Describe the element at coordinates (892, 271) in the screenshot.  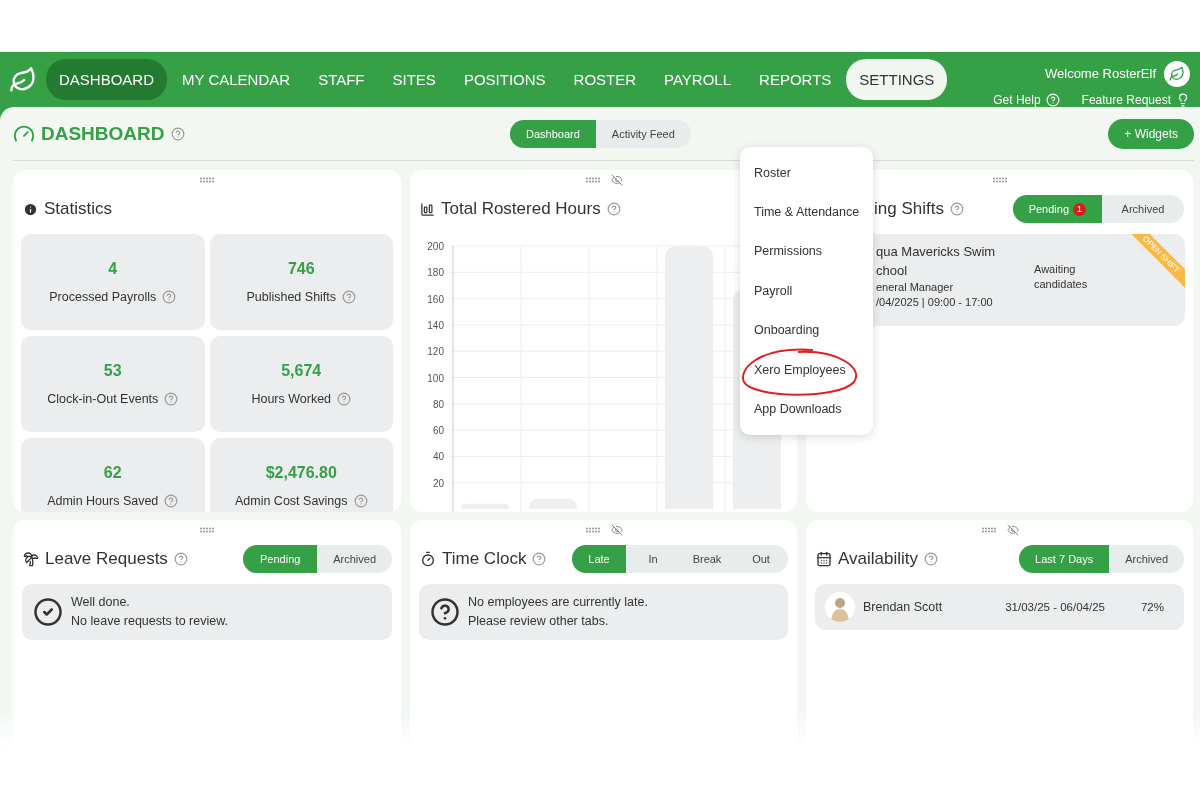
I see `site-name: chool` at that location.